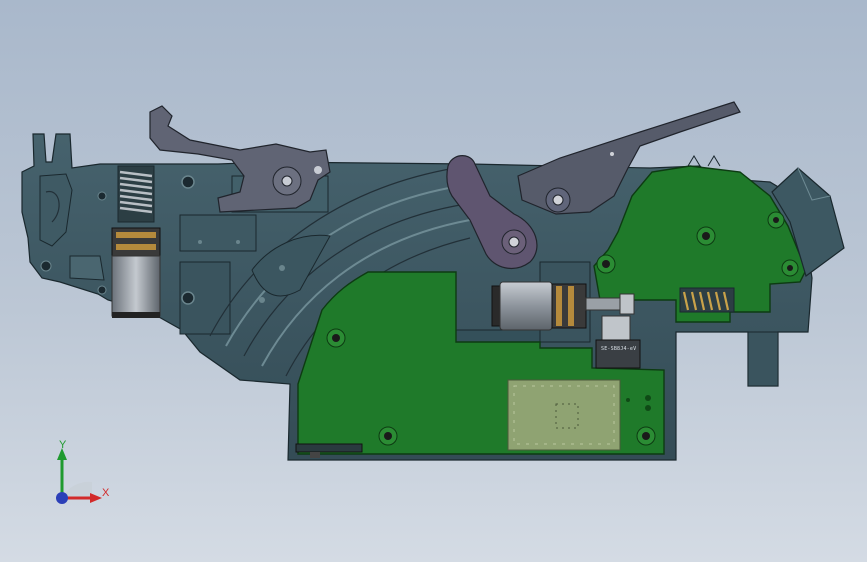  Describe the element at coordinates (136, 272) in the screenshot. I see `left-motor` at that location.